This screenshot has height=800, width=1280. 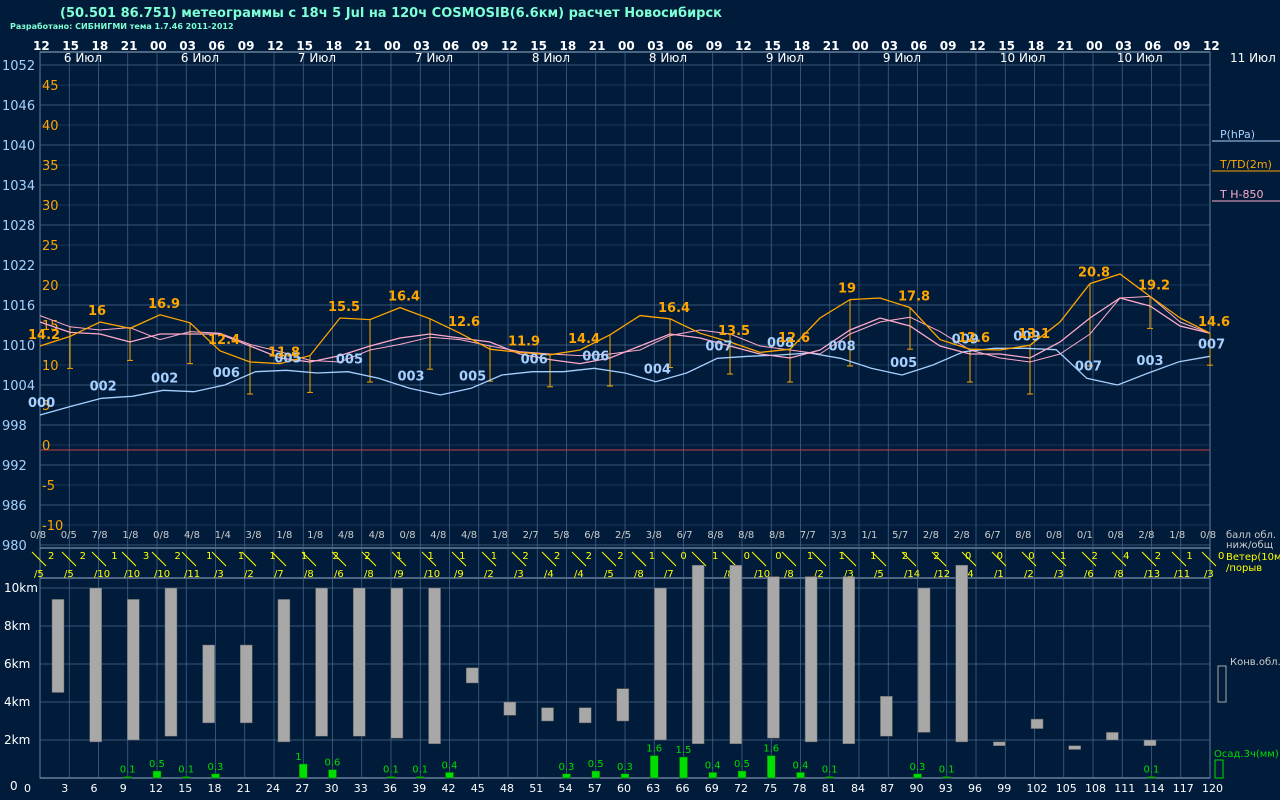 What do you see at coordinates (912, 574) in the screenshot?
I see `wind-gust-label: /14` at bounding box center [912, 574].